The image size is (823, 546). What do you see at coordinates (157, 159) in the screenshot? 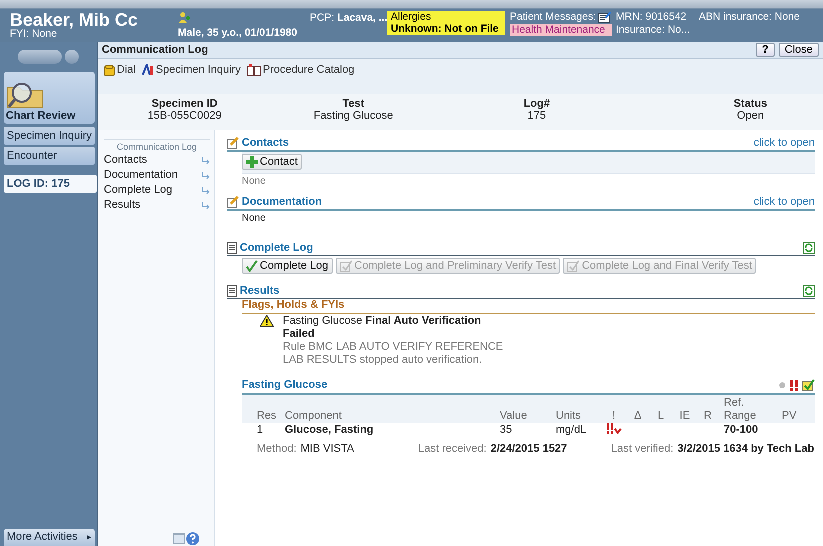
I see `nav-link: Contacts` at bounding box center [157, 159].